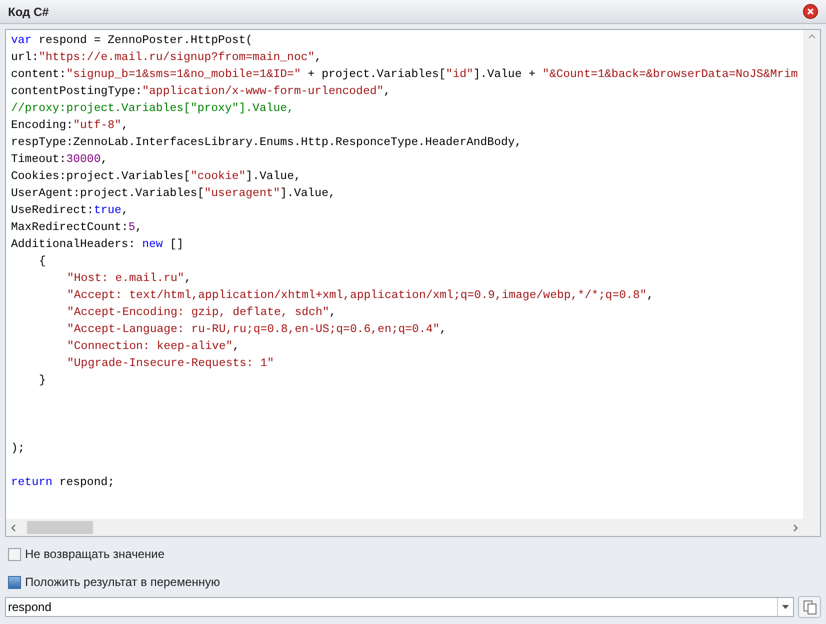 This screenshot has width=826, height=624. What do you see at coordinates (69, 211) in the screenshot?
I see `code-line: UseRedirect:true,` at bounding box center [69, 211].